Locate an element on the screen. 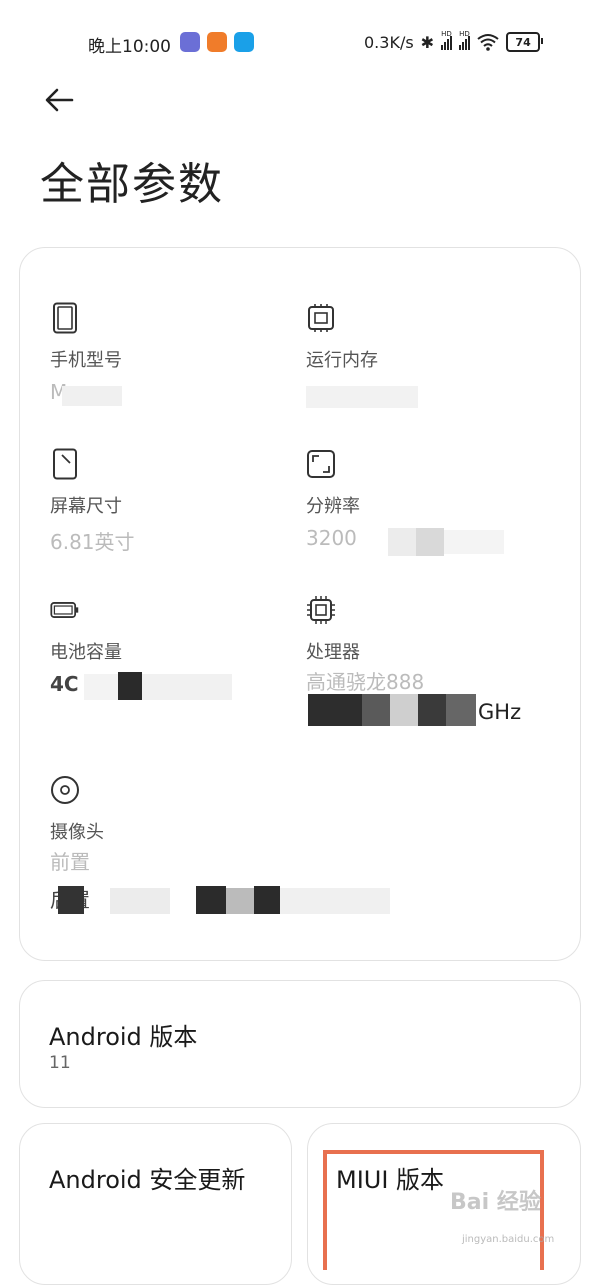 The width and height of the screenshot is (599, 1285). screen-size-icon is located at coordinates (65, 464).